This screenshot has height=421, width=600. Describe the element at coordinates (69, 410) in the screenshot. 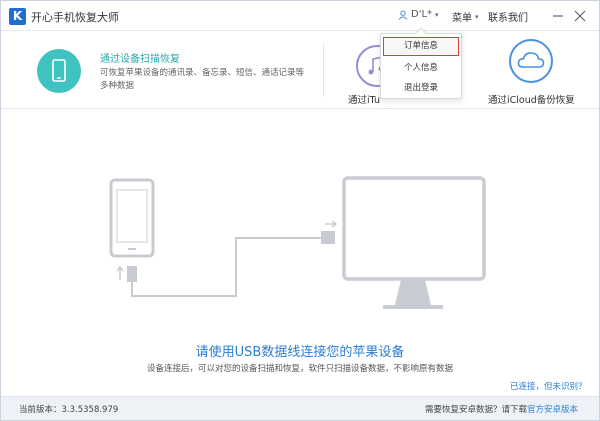

I see `version-label: 当前版本：3.3.5358.979` at that location.